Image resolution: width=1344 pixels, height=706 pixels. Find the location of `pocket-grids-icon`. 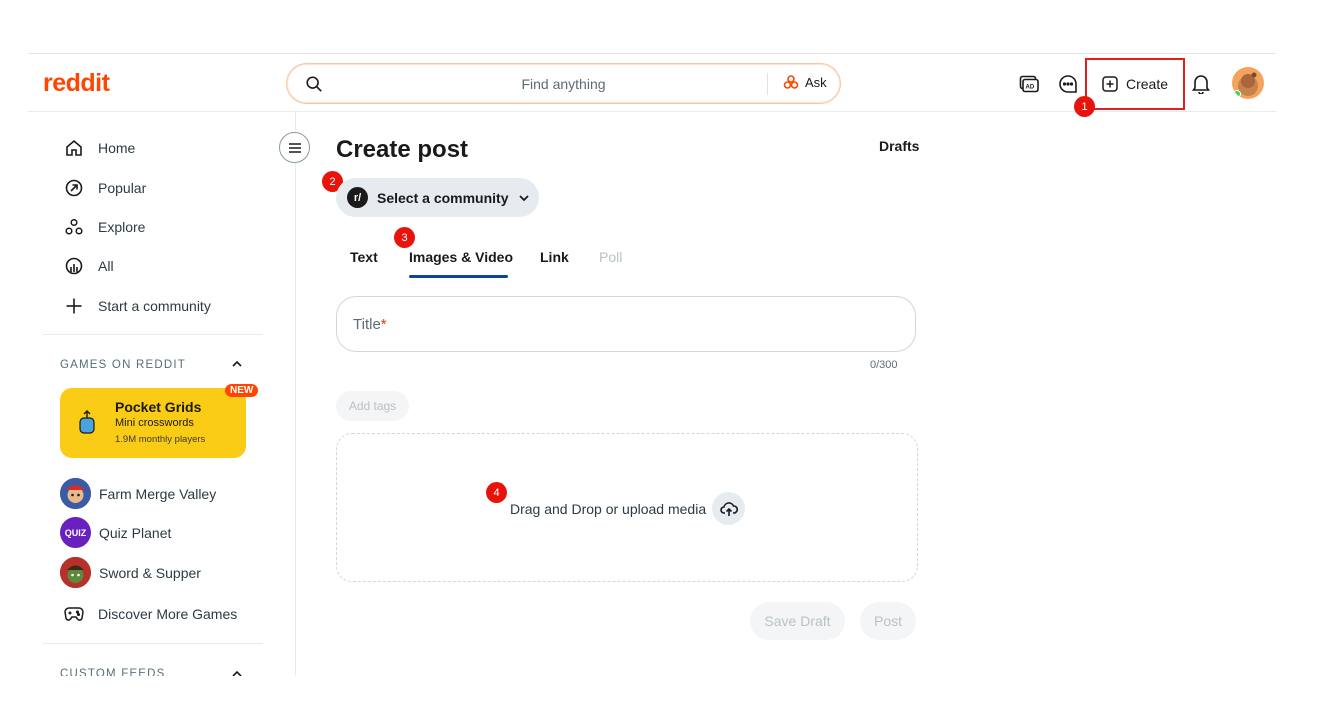

pocket-grids-icon is located at coordinates (87, 422).